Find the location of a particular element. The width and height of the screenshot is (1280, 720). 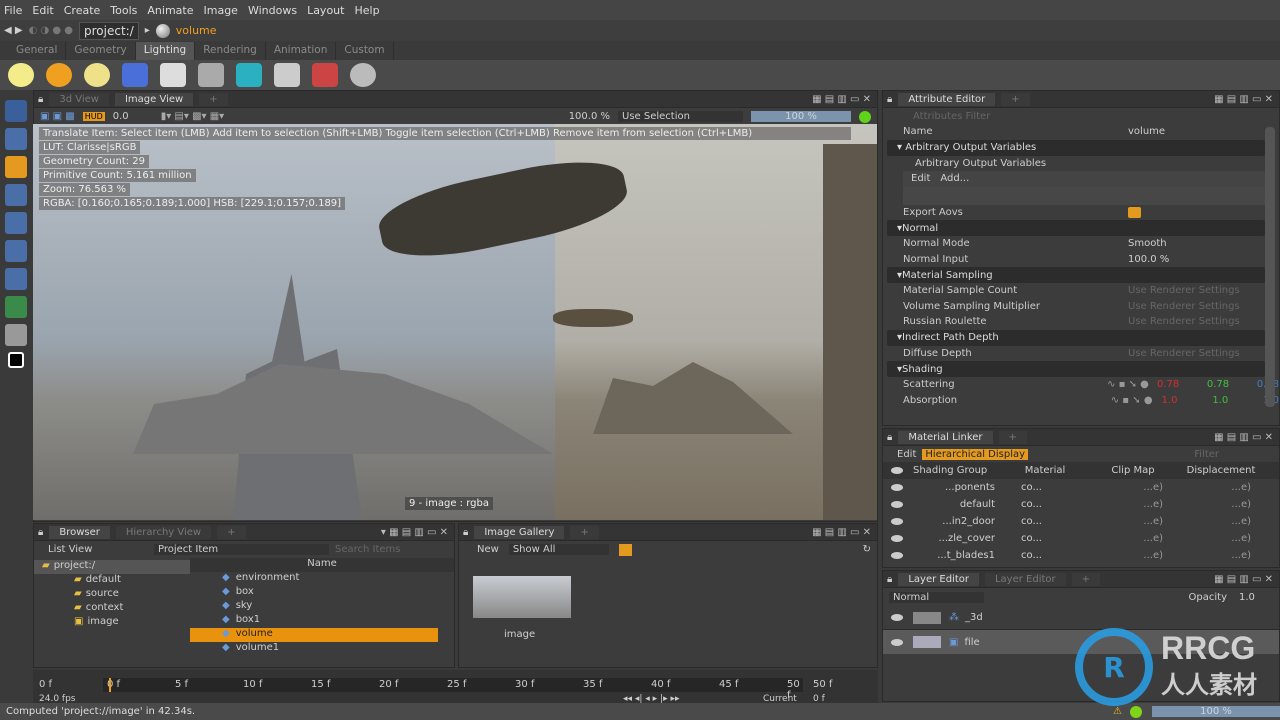

attr-value: 100.0 % is located at coordinates (1148, 259).